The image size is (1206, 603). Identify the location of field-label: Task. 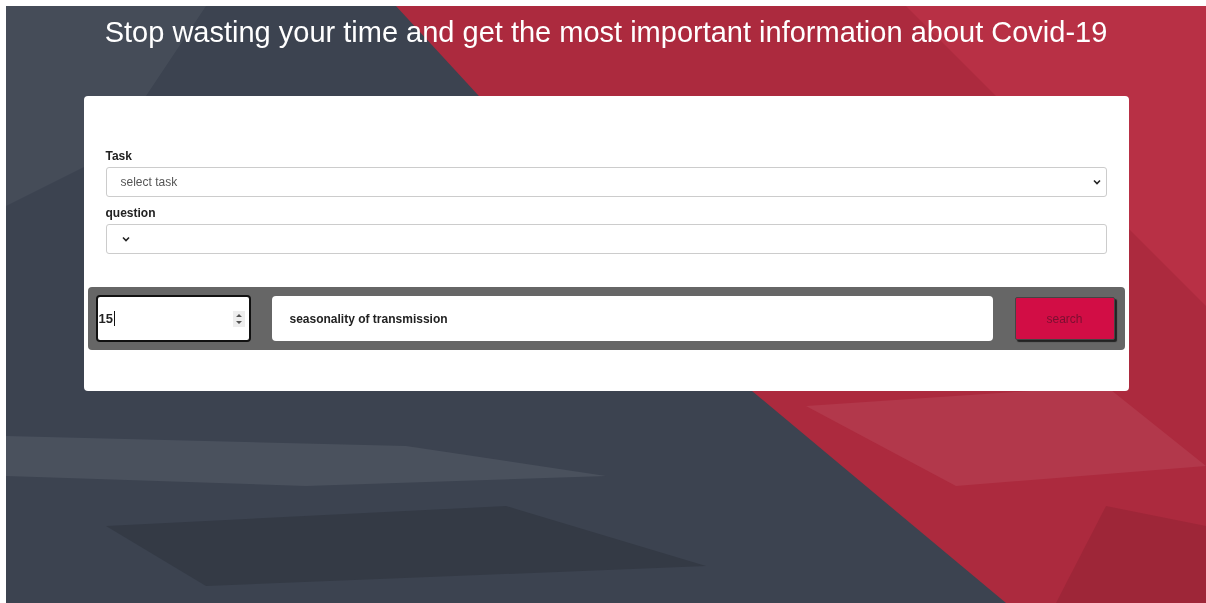
(119, 156).